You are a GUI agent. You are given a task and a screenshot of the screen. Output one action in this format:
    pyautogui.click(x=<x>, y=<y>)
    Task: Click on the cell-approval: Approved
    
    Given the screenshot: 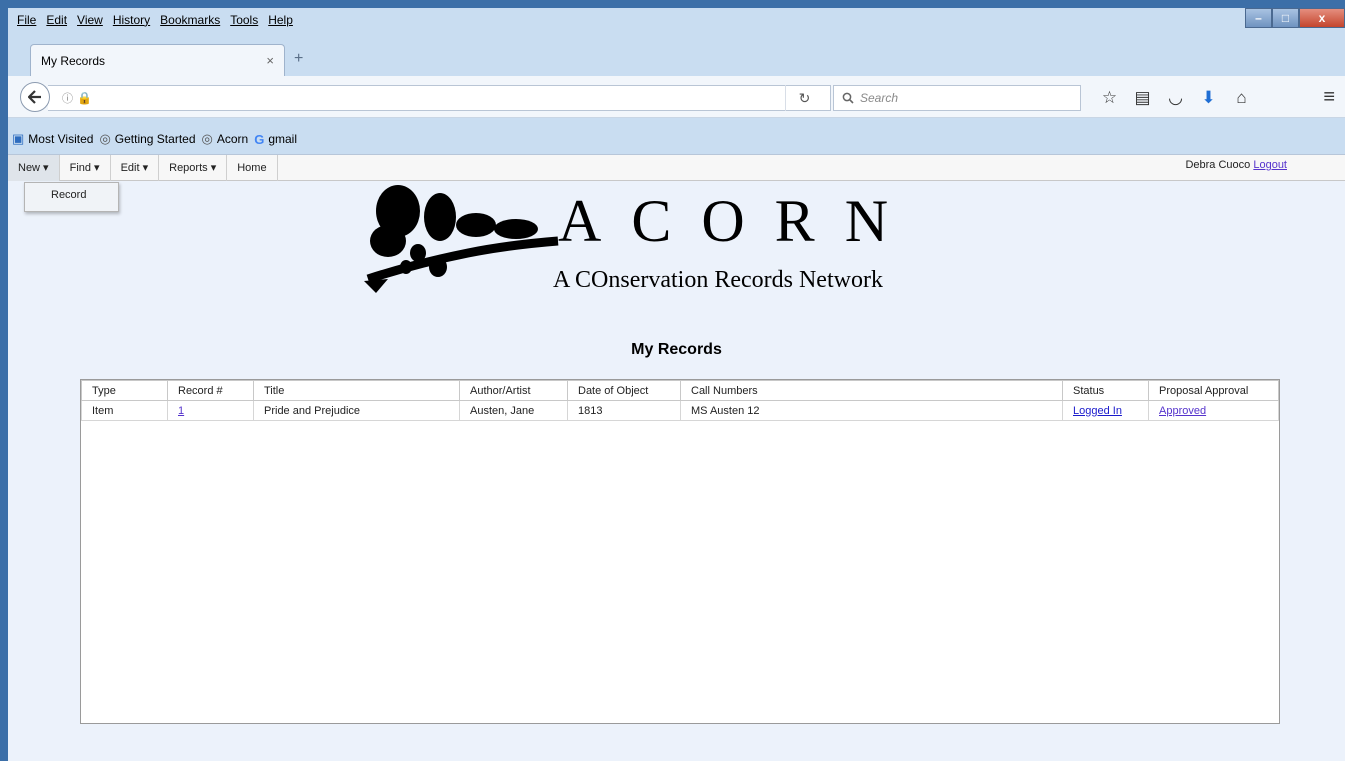 What is the action you would take?
    pyautogui.click(x=1213, y=410)
    